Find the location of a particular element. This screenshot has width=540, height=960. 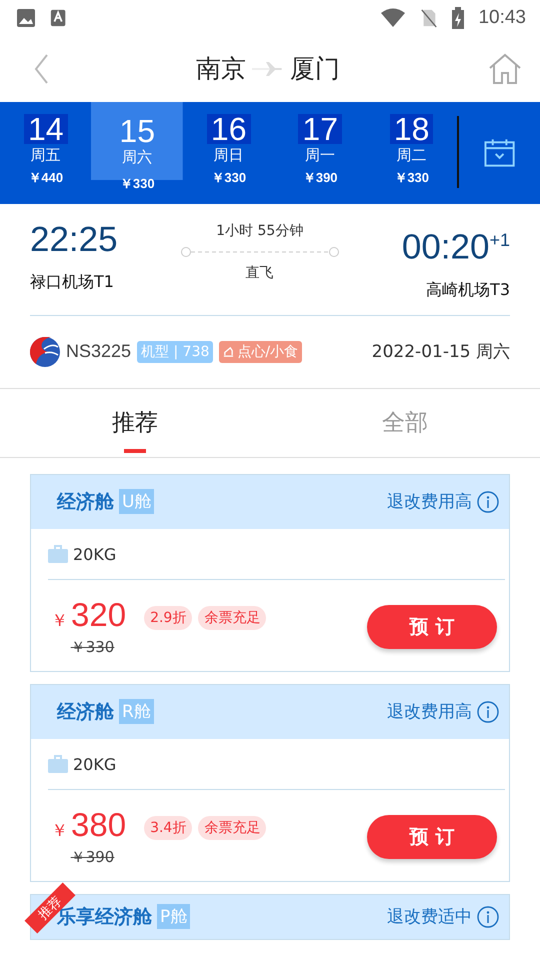

calendar-icon is located at coordinates (500, 153).